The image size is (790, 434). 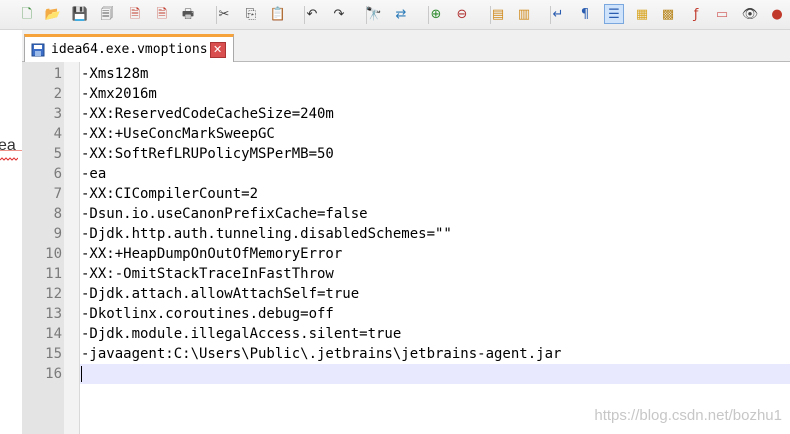 What do you see at coordinates (57, 214) in the screenshot?
I see `line-number: 8` at bounding box center [57, 214].